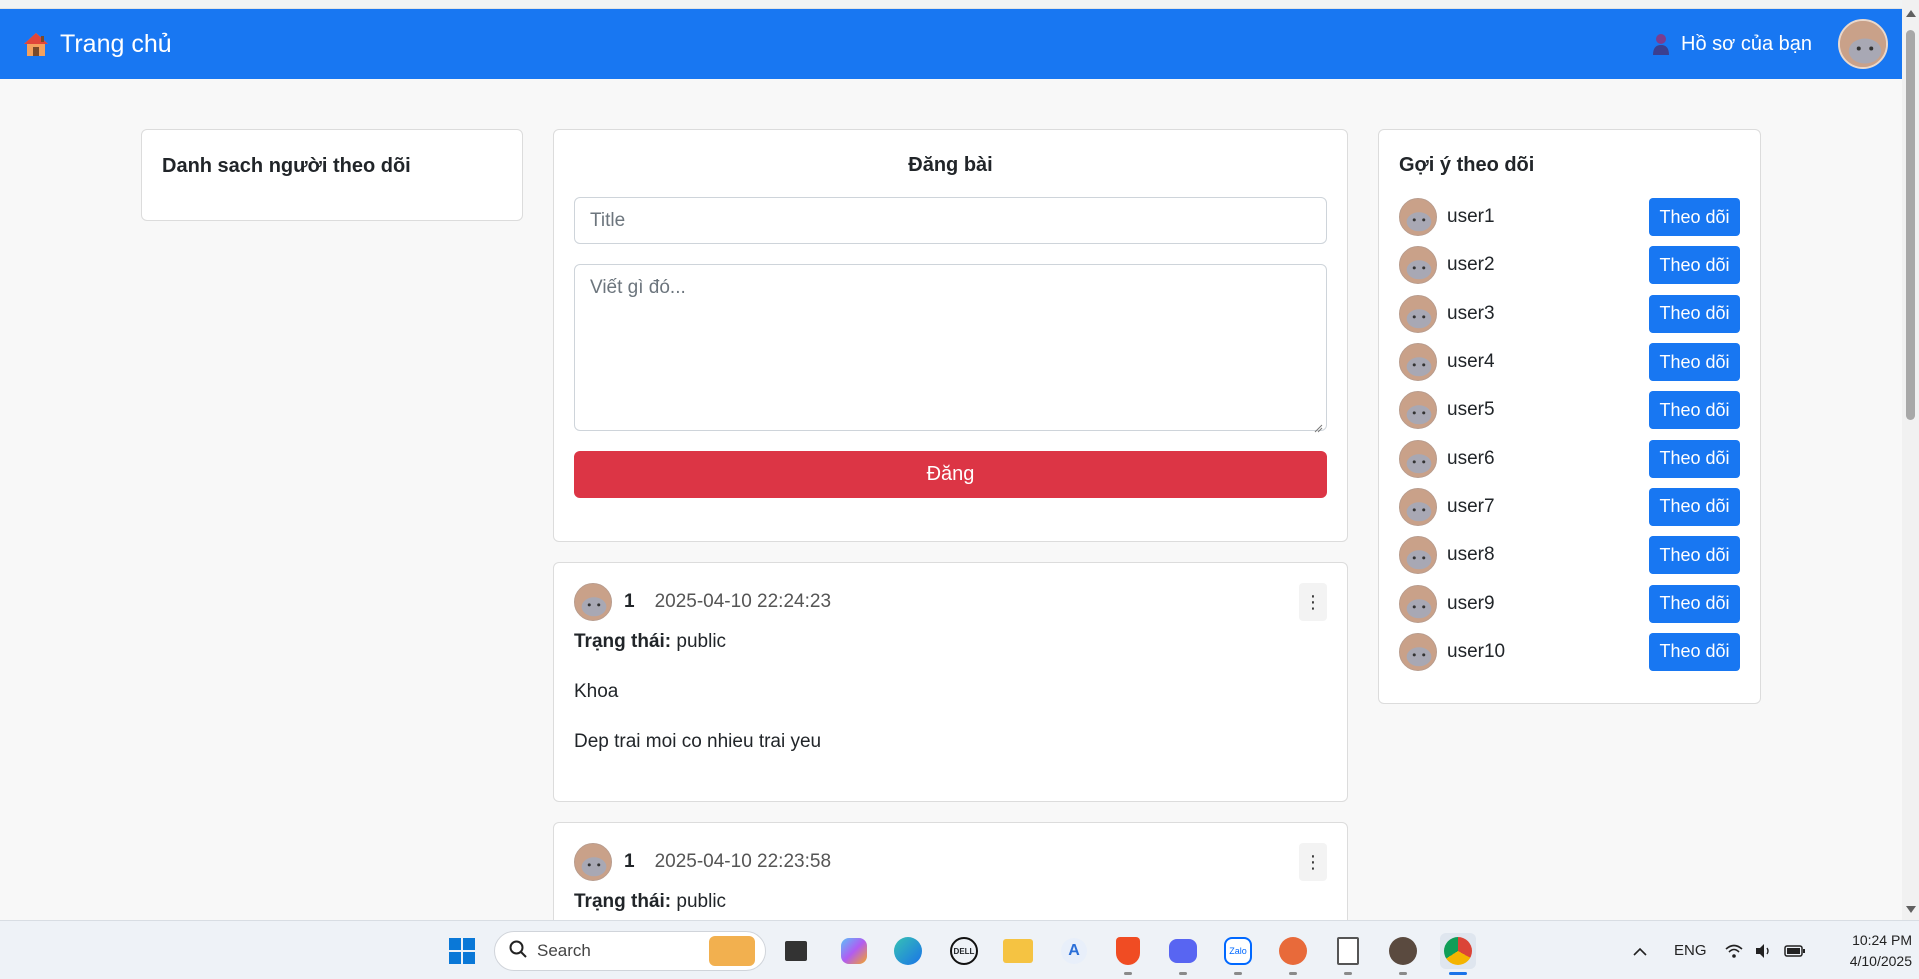 This screenshot has width=1919, height=979. I want to click on game-icon, so click(1293, 954).